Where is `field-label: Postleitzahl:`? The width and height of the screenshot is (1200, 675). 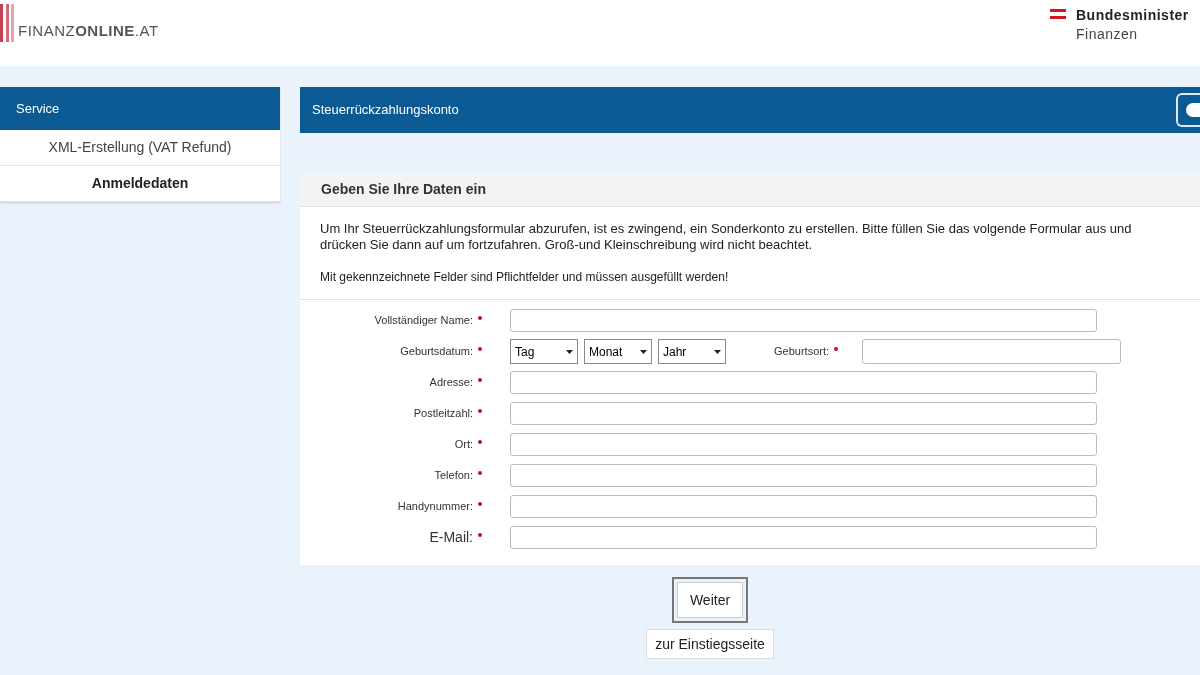
field-label: Postleitzahl: is located at coordinates (443, 414).